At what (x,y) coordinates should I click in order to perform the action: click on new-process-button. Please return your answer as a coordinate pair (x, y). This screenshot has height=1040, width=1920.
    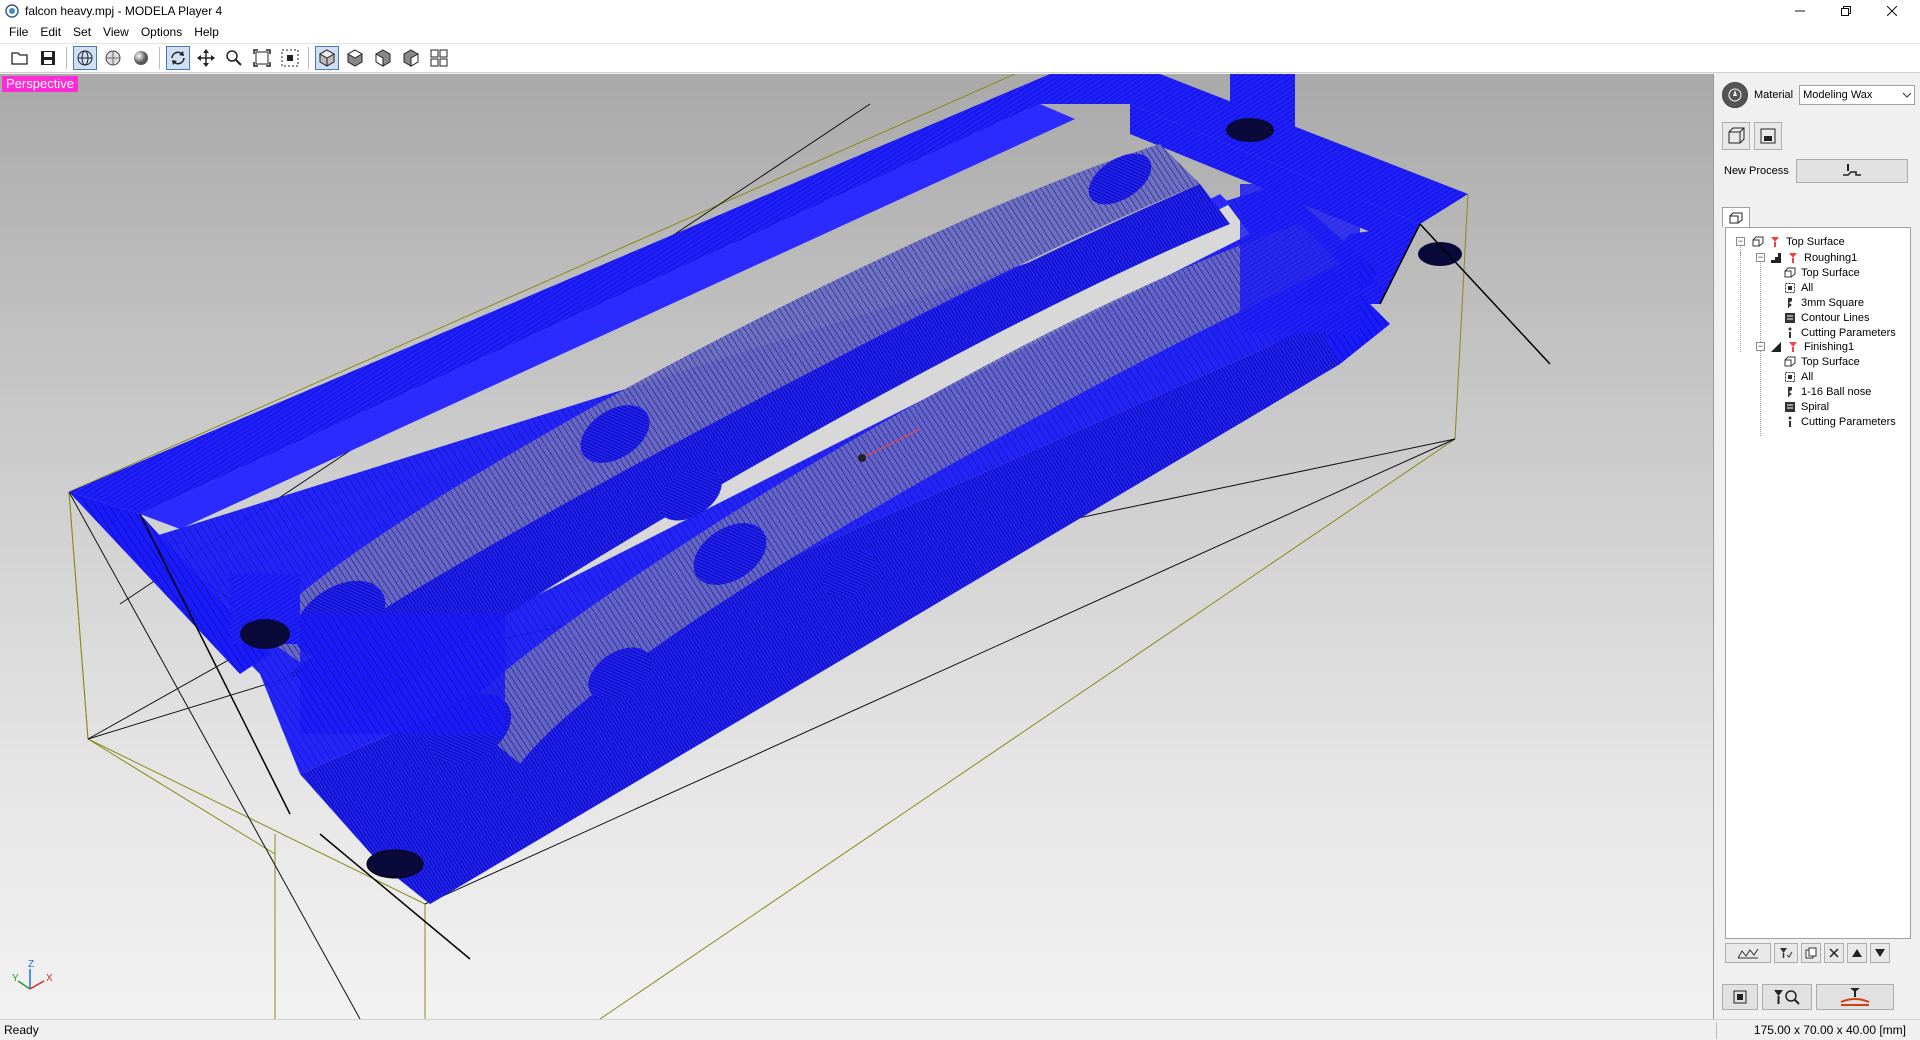
    Looking at the image, I should click on (1852, 171).